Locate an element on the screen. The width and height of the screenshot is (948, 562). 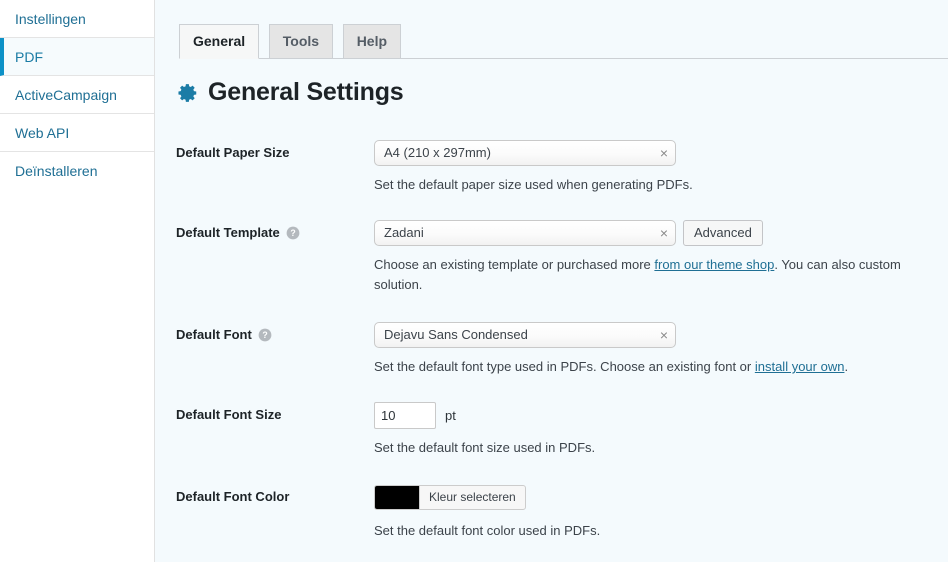
label-text: Default Font Size is located at coordinates (229, 415).